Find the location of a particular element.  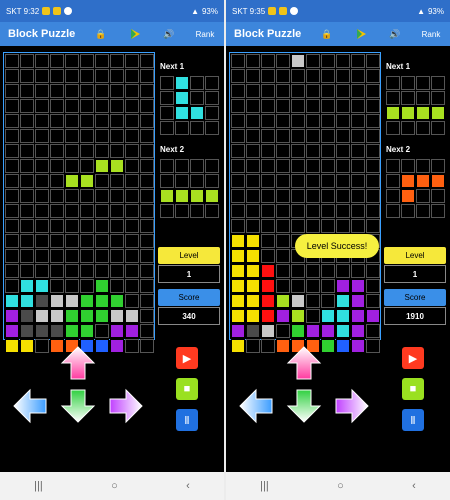

level-value: 1 is located at coordinates (415, 274).